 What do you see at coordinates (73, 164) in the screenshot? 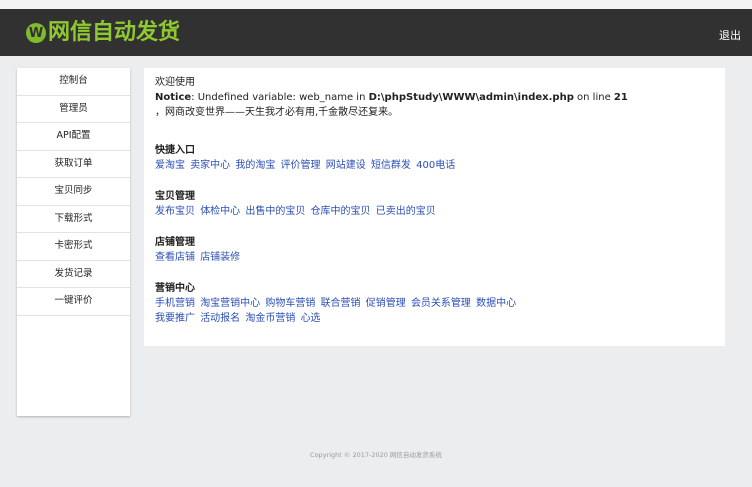
I see `sidebar-item-fetch-orders: 获取订单` at bounding box center [73, 164].